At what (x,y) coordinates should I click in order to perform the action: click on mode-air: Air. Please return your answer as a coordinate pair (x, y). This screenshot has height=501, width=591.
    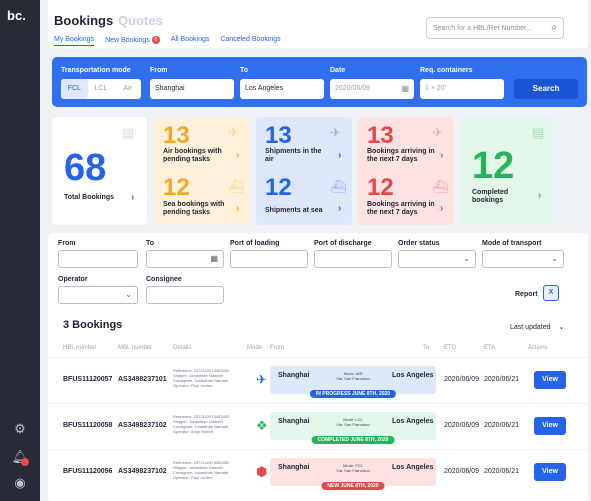
    Looking at the image, I should click on (127, 89).